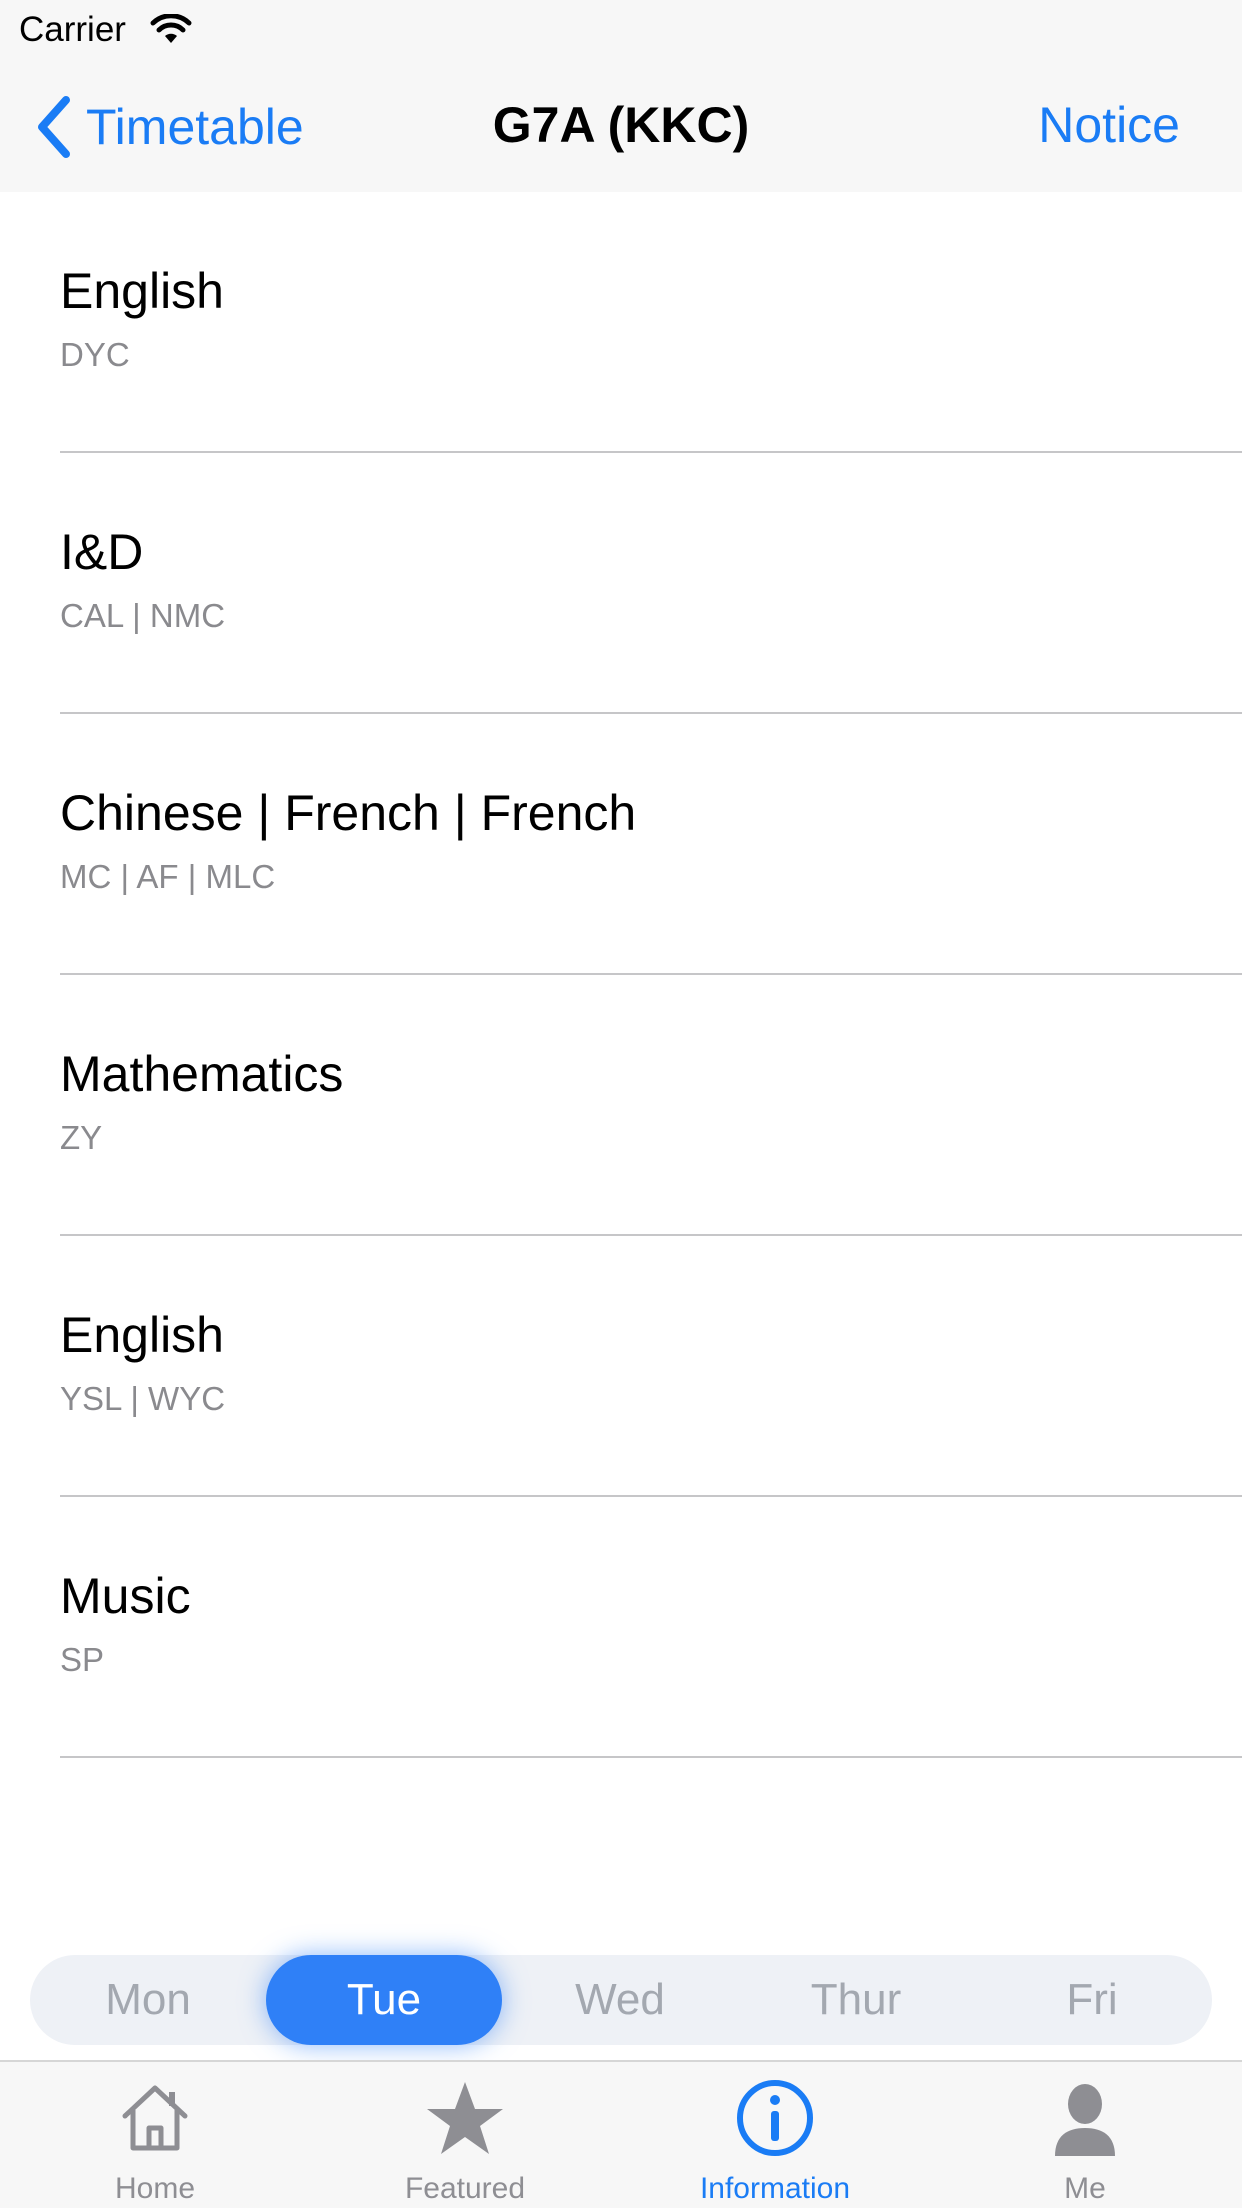 The height and width of the screenshot is (2208, 1242). I want to click on tab-home: Home, so click(155, 2135).